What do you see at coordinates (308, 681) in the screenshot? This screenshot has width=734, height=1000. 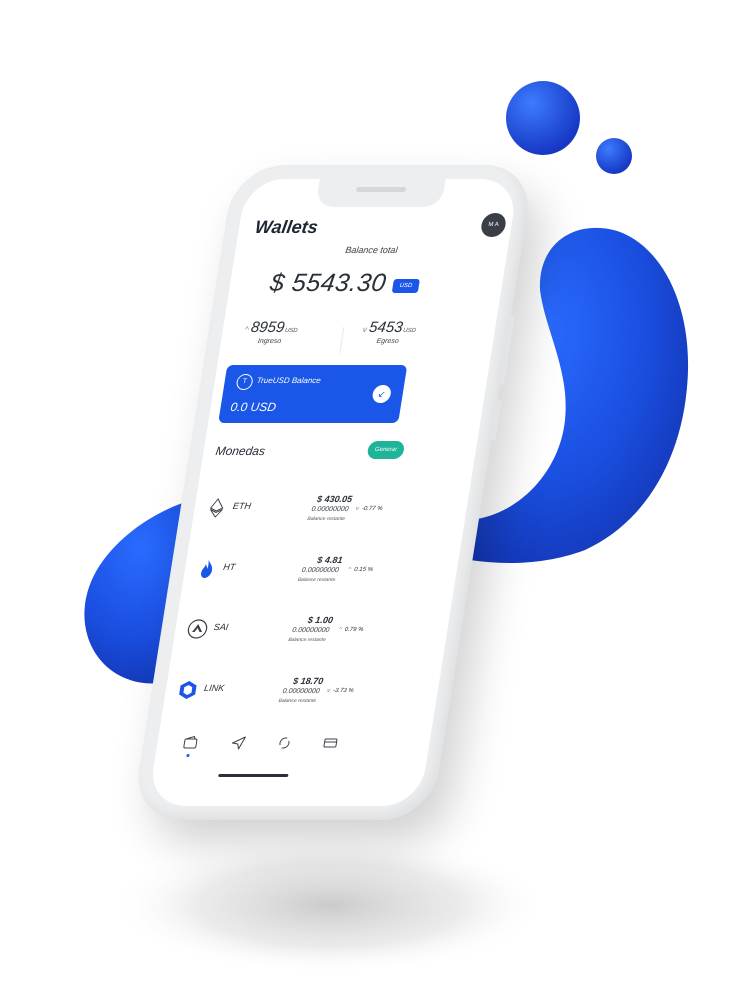 I see `coin-price: $ 18.70` at bounding box center [308, 681].